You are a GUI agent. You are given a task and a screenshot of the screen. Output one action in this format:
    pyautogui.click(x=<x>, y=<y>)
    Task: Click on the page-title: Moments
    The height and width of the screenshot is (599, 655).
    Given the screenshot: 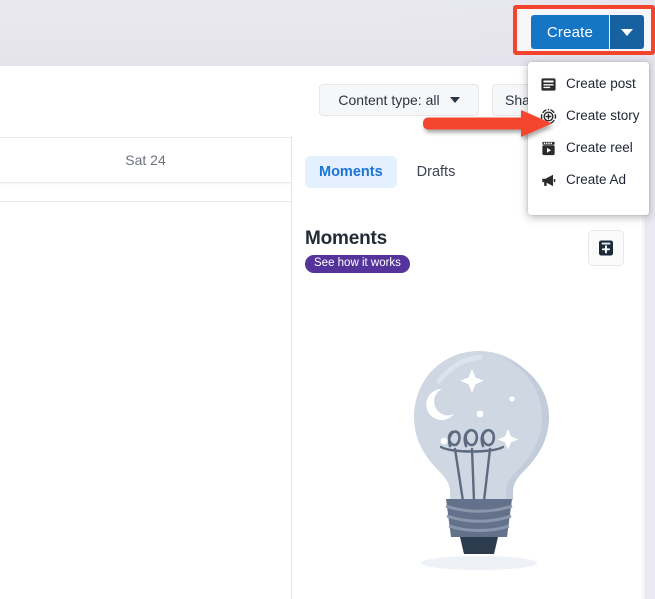 What is the action you would take?
    pyautogui.click(x=346, y=238)
    